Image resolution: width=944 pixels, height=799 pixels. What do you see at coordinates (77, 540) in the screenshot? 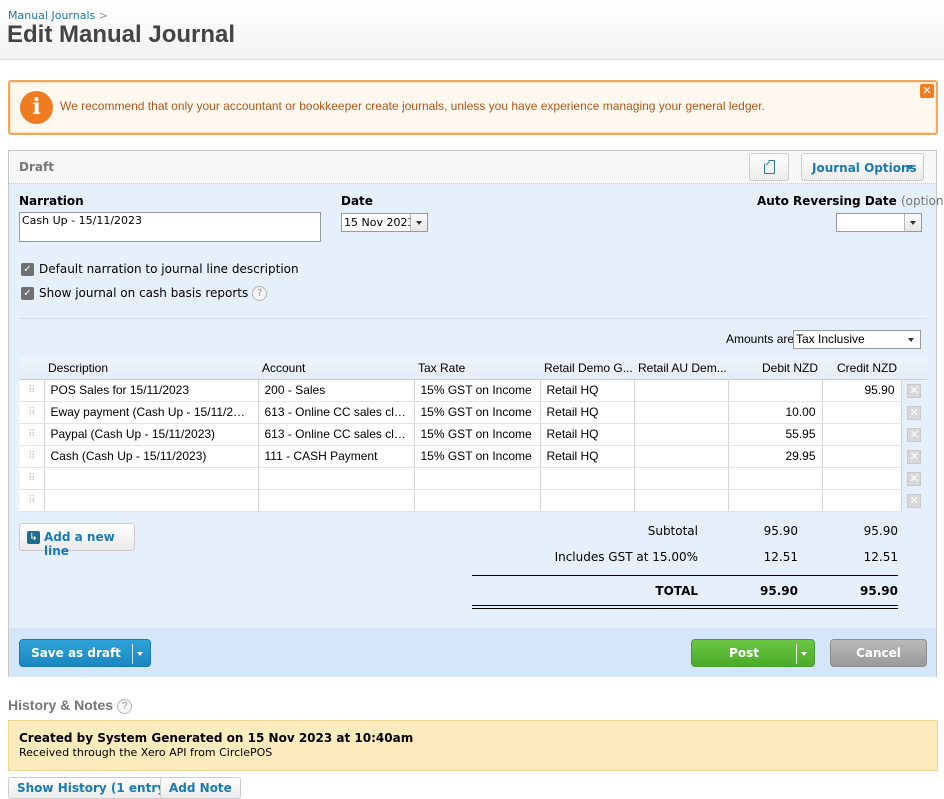
I see `add-new-line-button: ↳ Add a new line` at bounding box center [77, 540].